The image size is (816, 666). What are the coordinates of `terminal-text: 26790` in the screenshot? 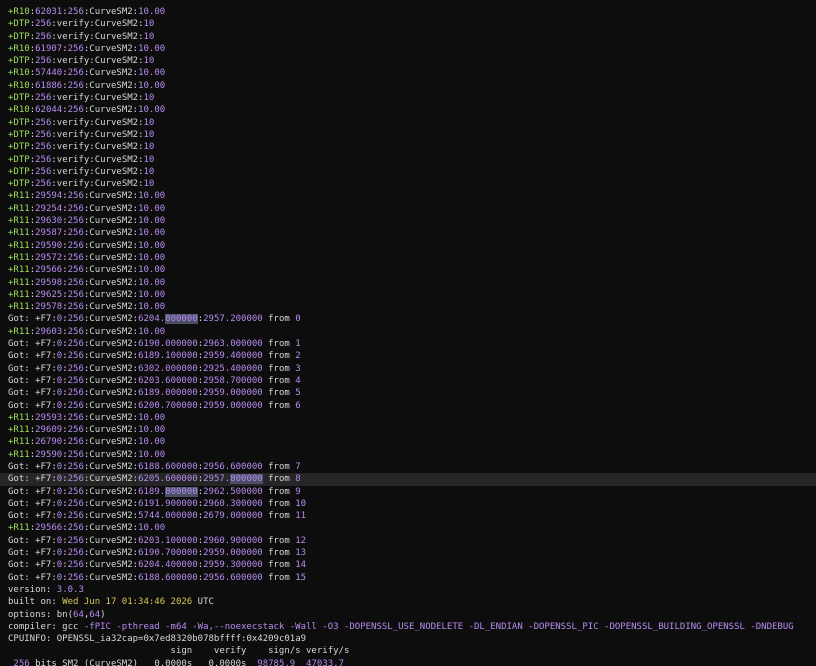 It's located at (49, 442).